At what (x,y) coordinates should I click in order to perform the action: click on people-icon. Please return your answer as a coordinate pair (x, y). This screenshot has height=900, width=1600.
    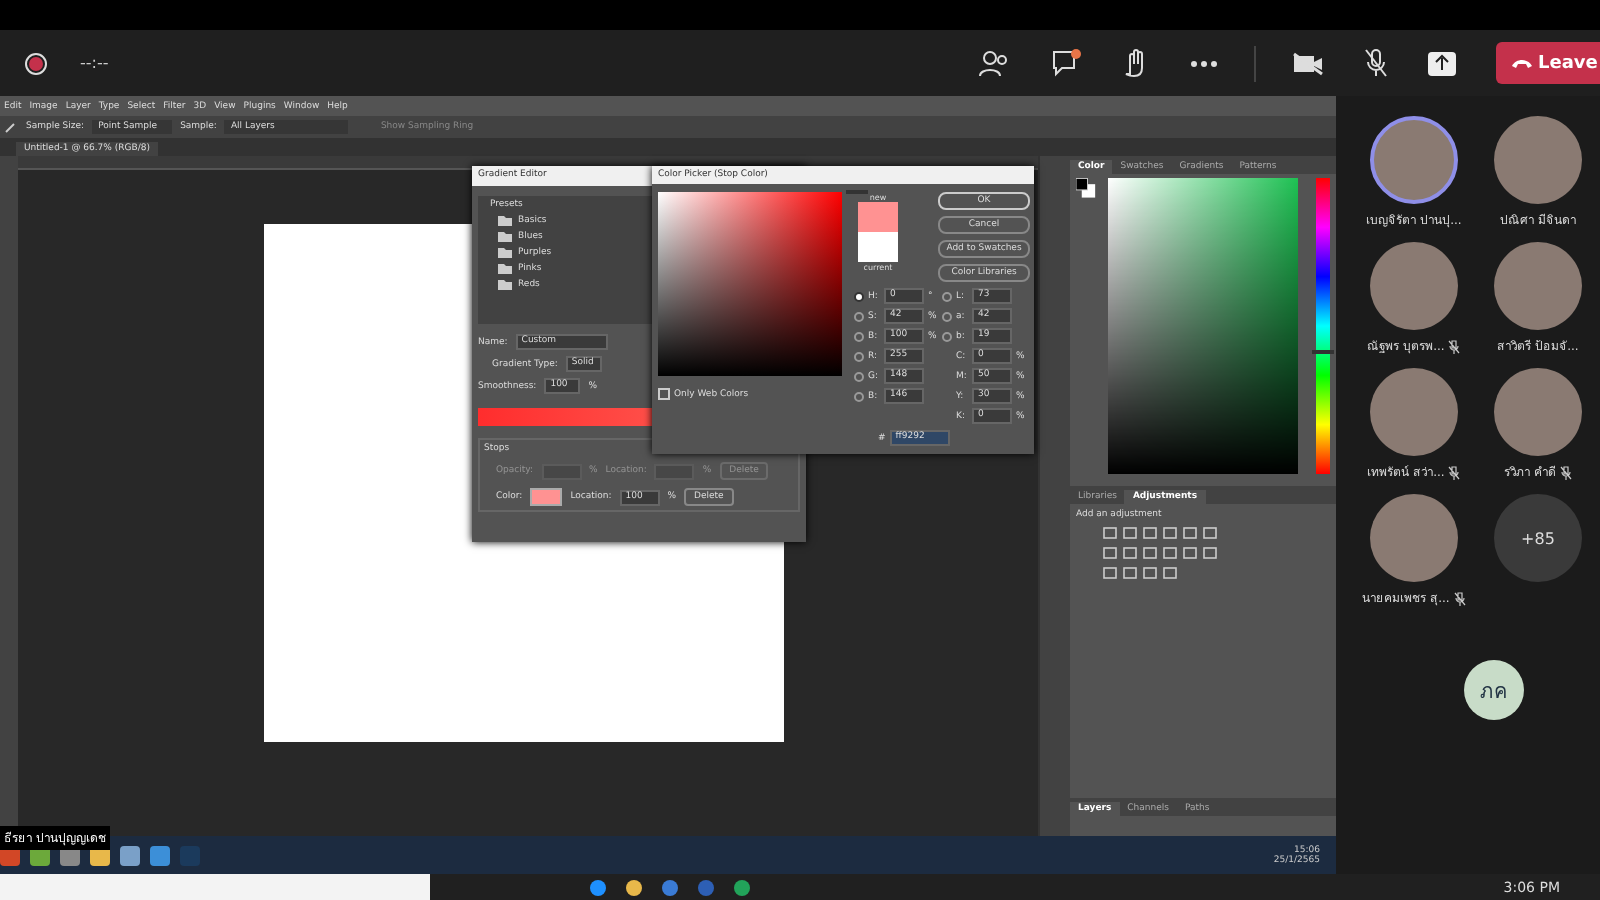
    Looking at the image, I should click on (994, 63).